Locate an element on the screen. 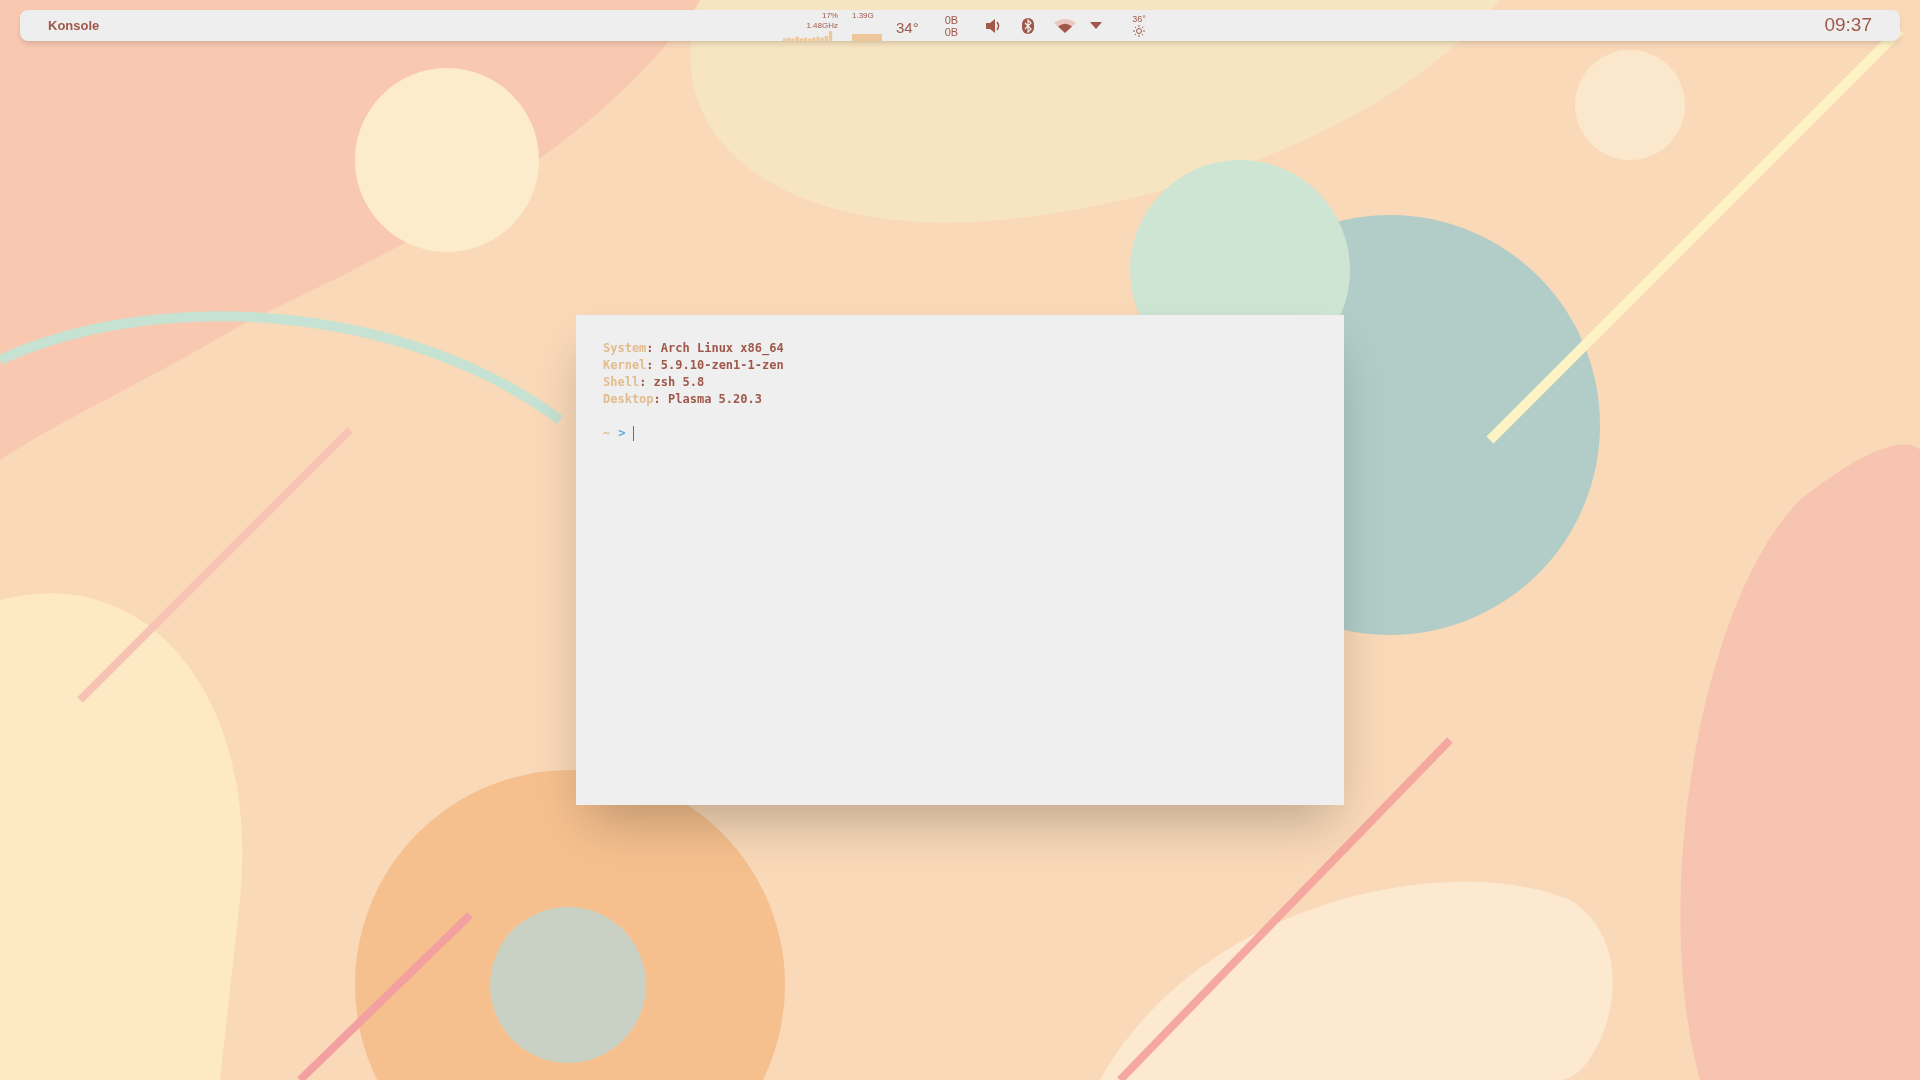 This screenshot has height=1080, width=1920. prompt-tilde: ~ is located at coordinates (607, 433).